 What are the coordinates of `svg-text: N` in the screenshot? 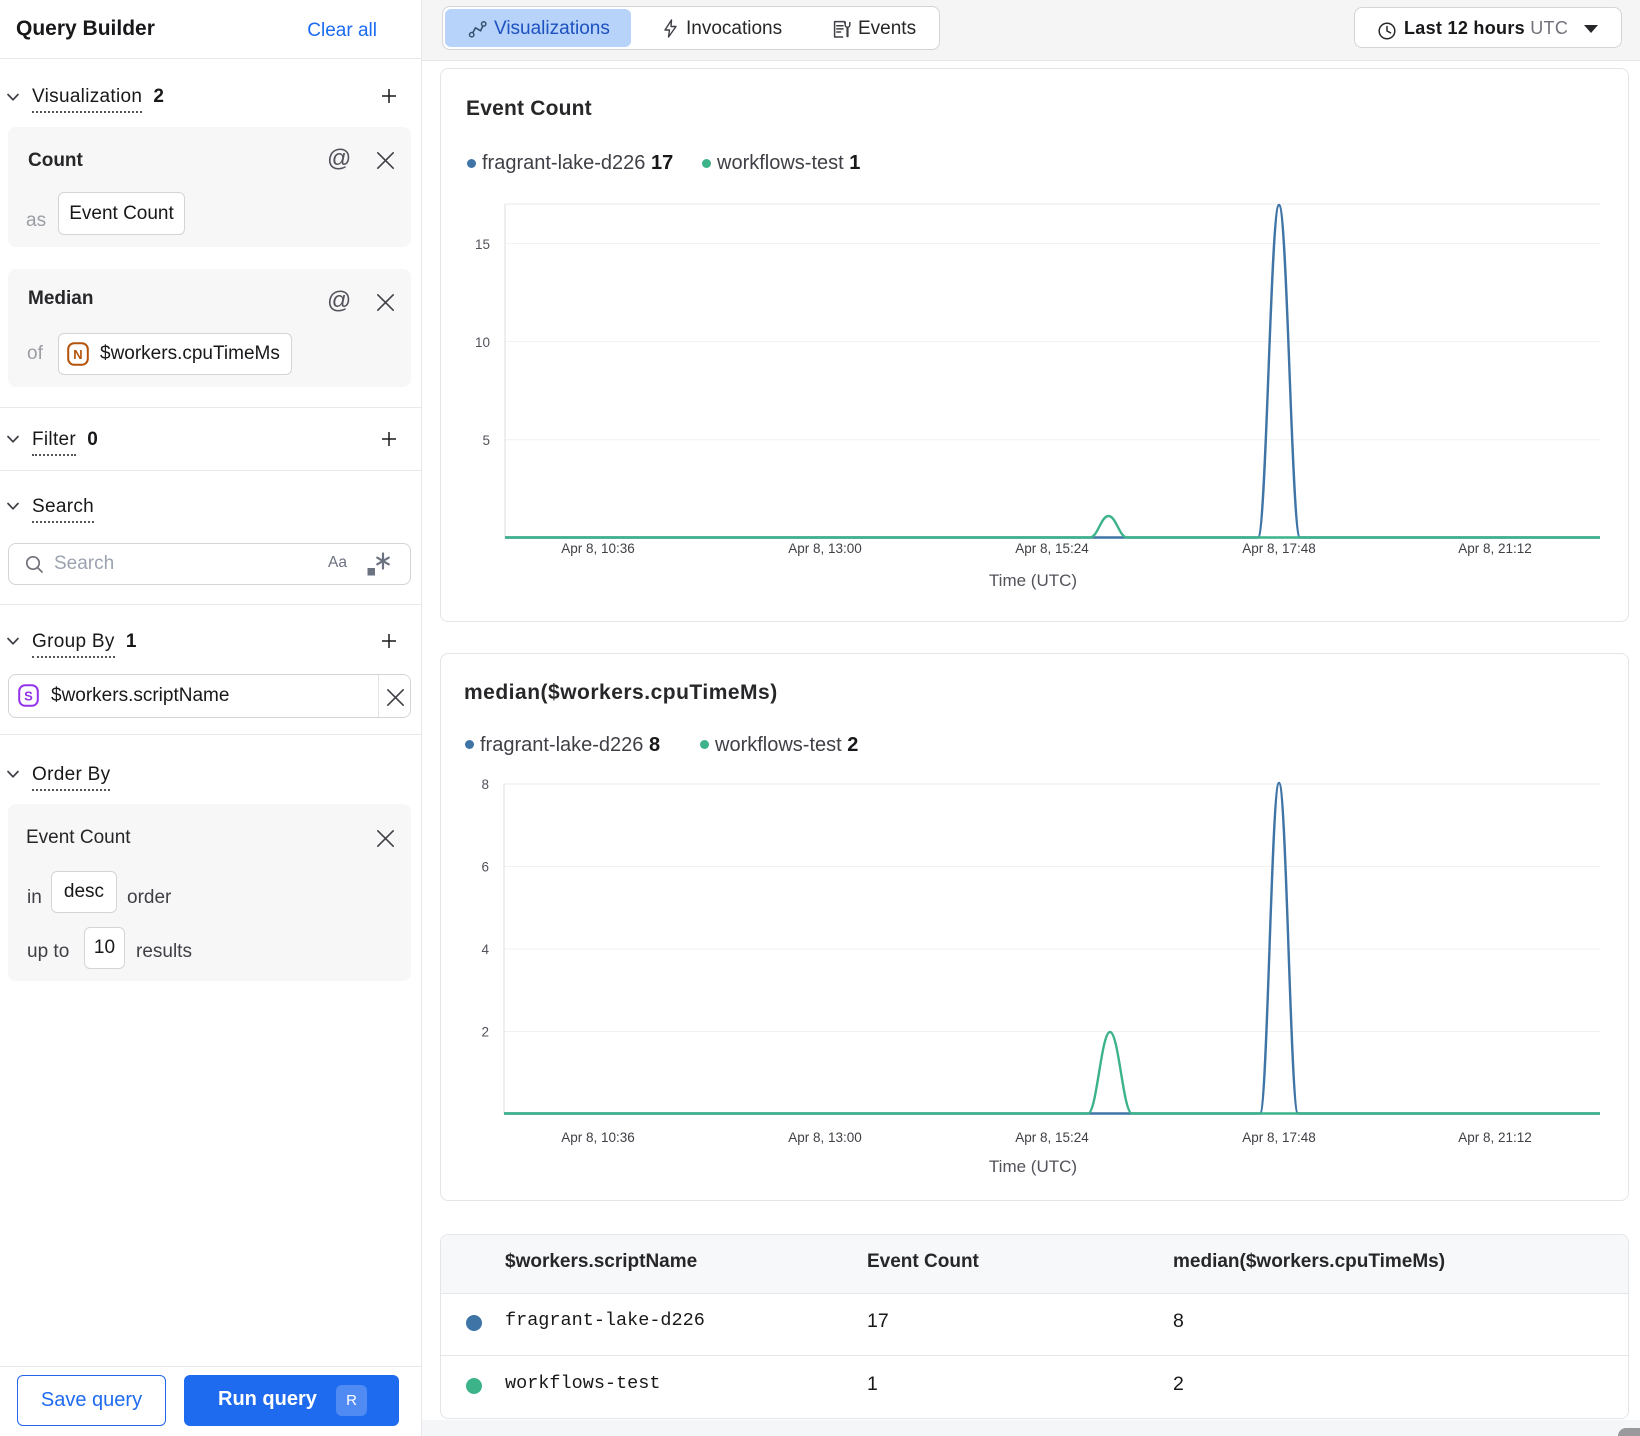 It's located at (77, 354).